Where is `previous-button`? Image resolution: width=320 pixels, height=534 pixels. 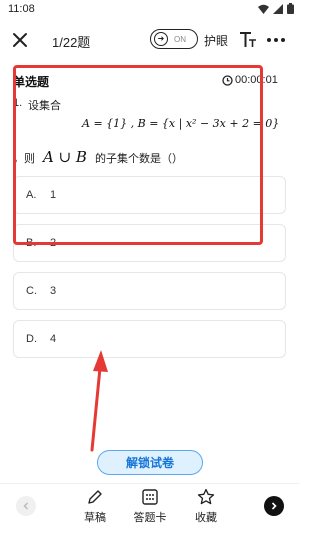 previous-button is located at coordinates (26, 506).